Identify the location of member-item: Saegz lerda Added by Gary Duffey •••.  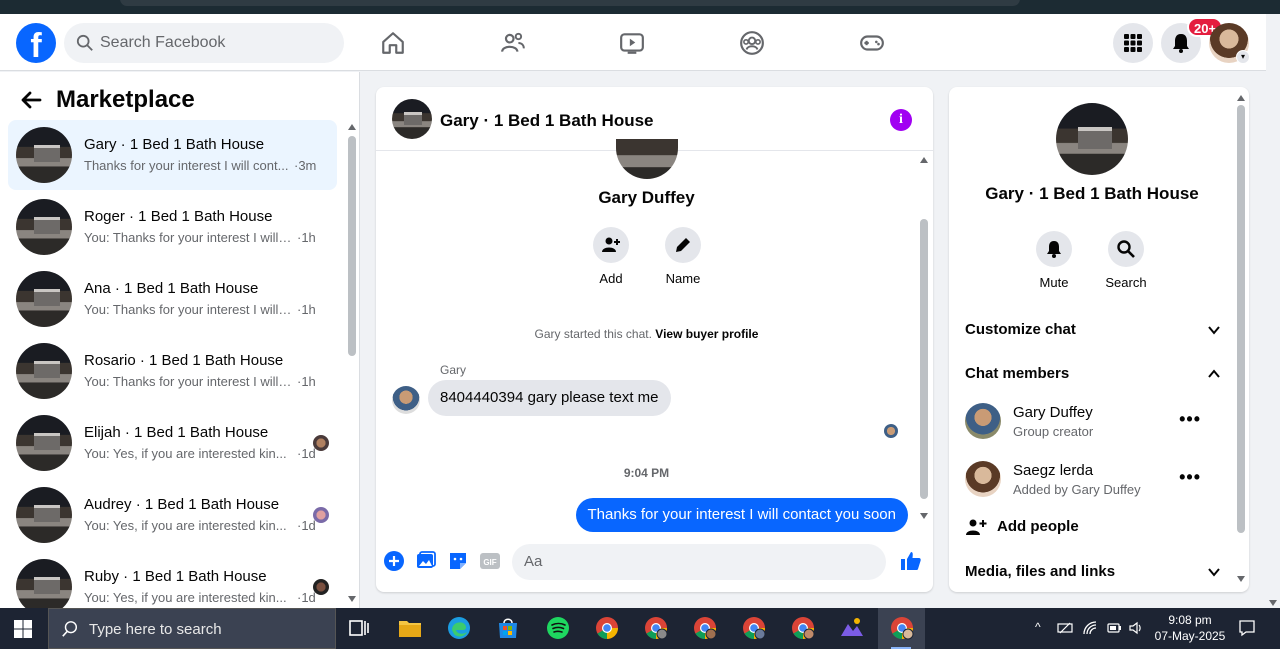
(1093, 481).